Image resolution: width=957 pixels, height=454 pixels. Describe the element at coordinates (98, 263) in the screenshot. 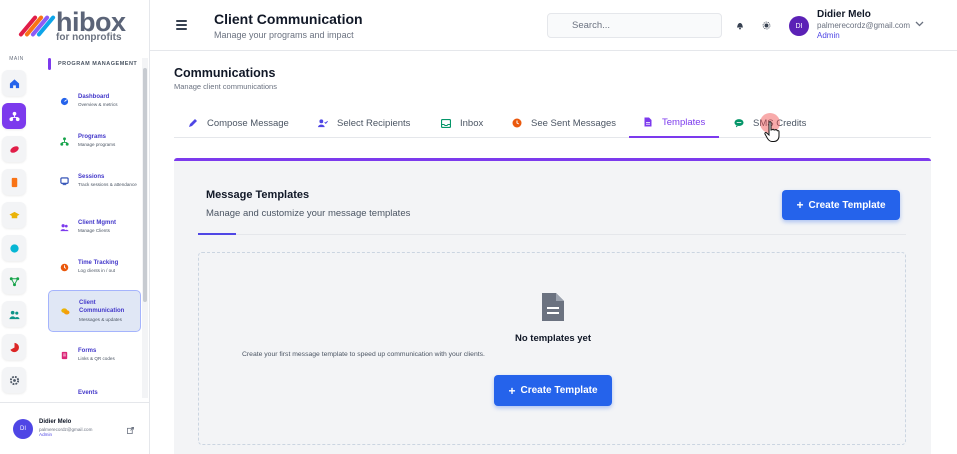

I see `nav-item-title: Time Tracking` at that location.